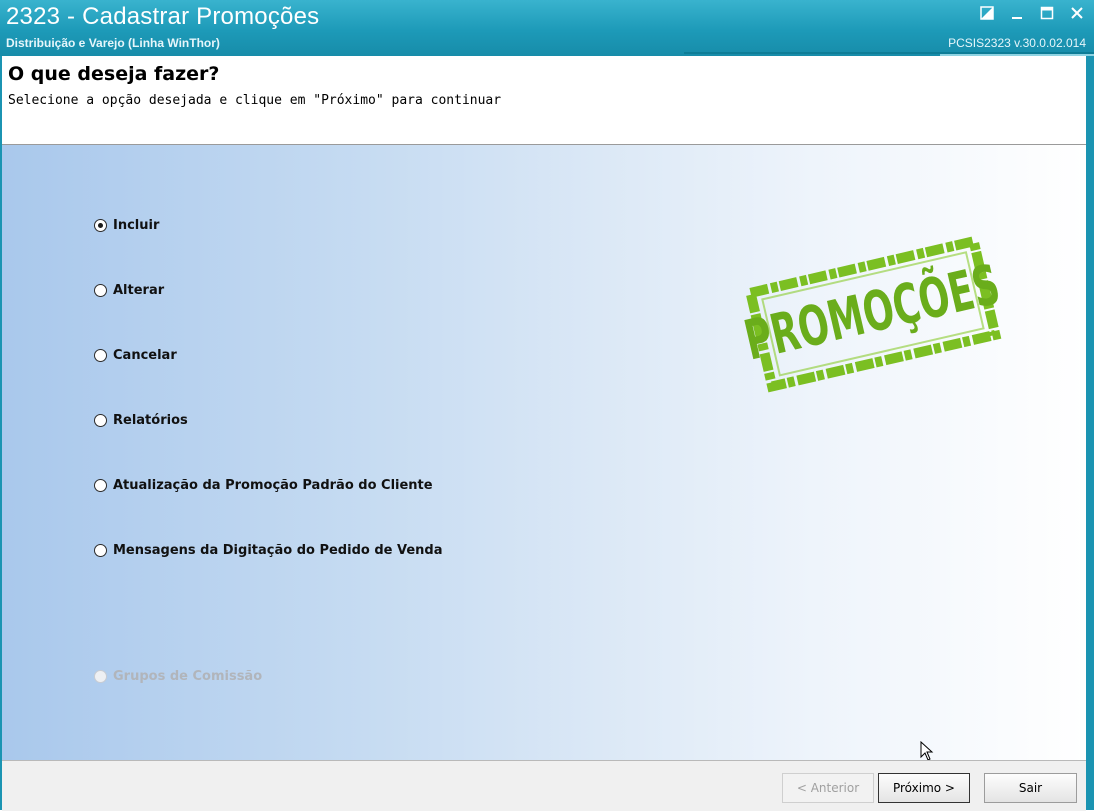  I want to click on option-grupos-comissao: Grupos de Comissão, so click(178, 676).